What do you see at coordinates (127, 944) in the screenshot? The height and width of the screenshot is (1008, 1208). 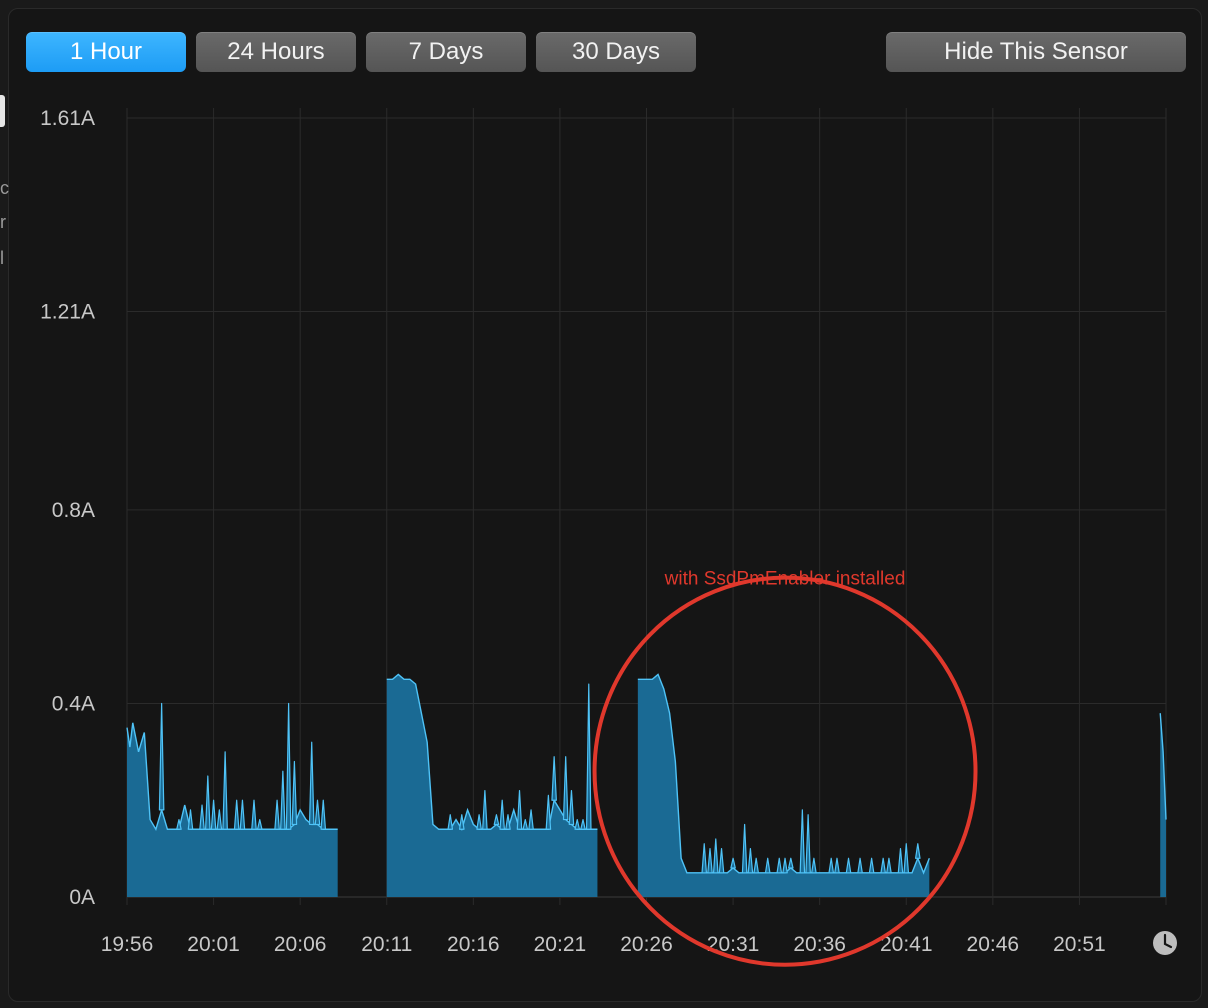 I see `x-tick-label: 19:56` at bounding box center [127, 944].